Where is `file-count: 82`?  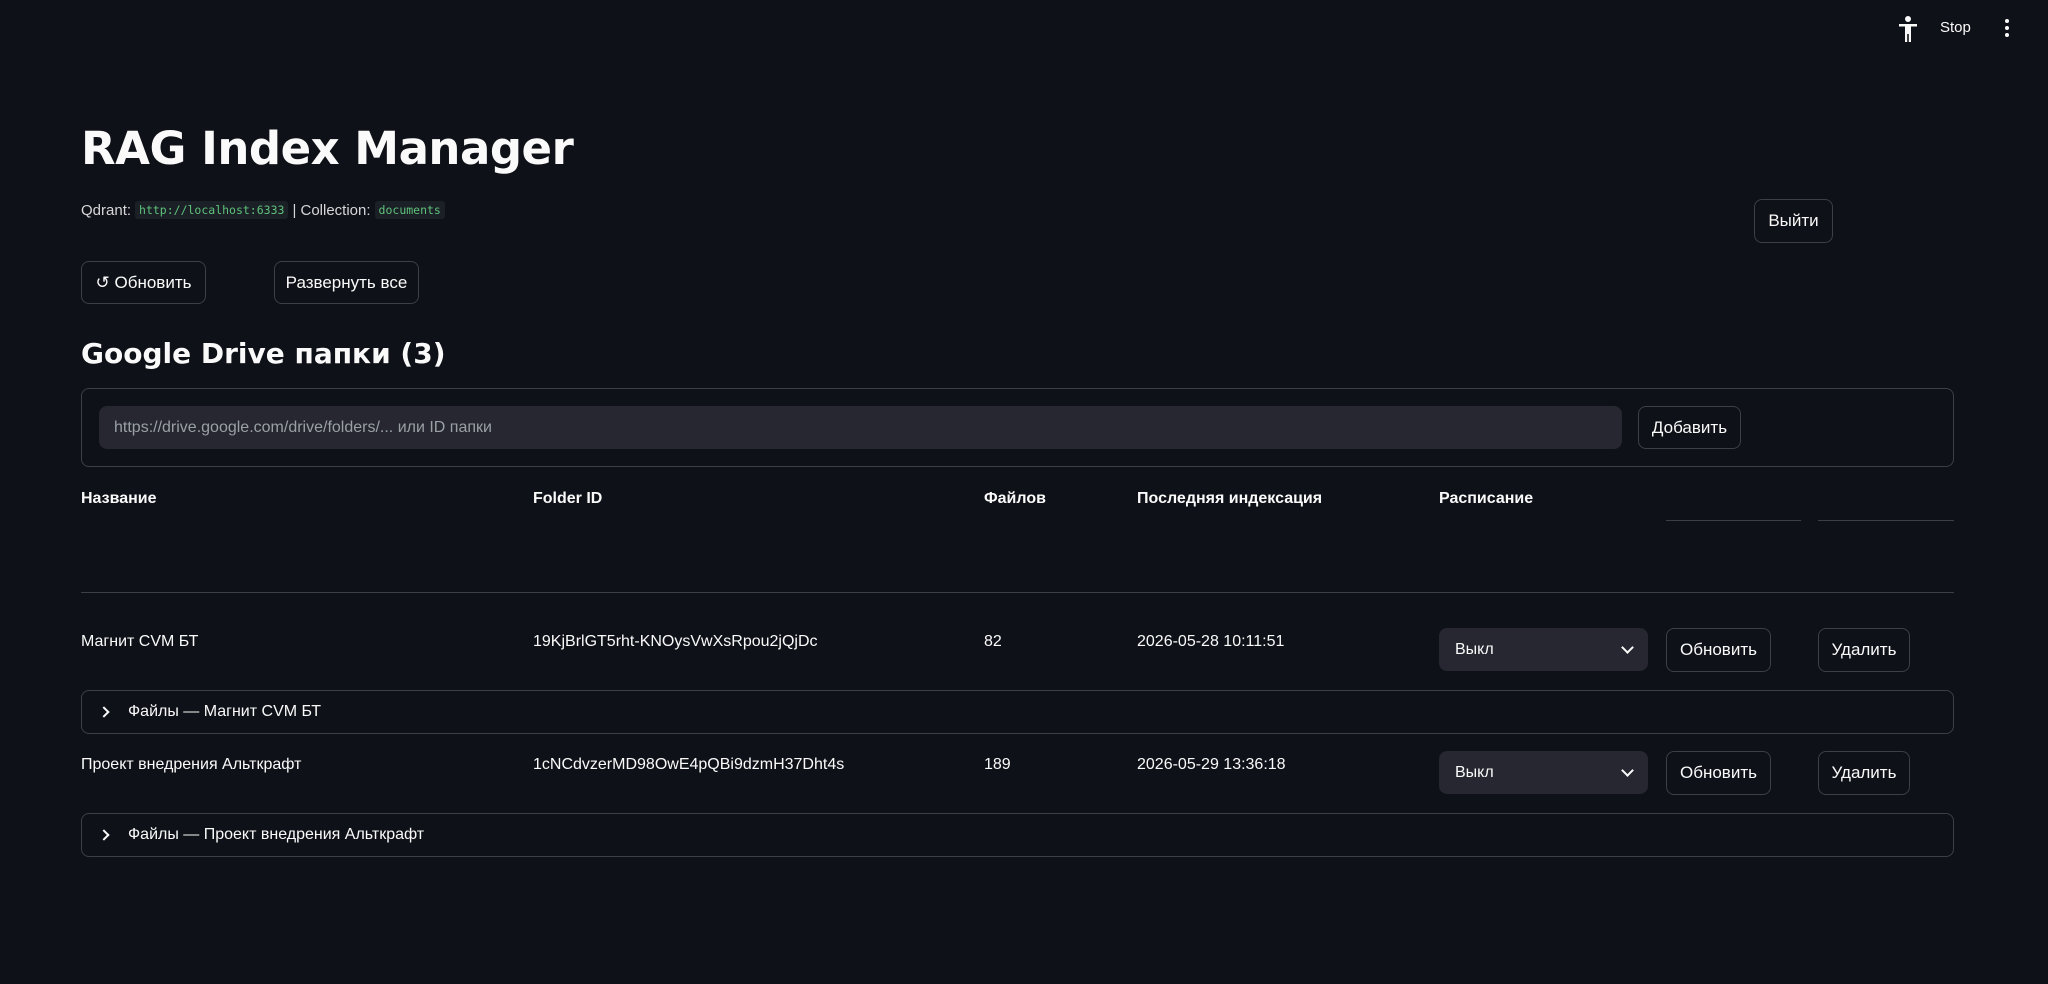 file-count: 82 is located at coordinates (993, 641).